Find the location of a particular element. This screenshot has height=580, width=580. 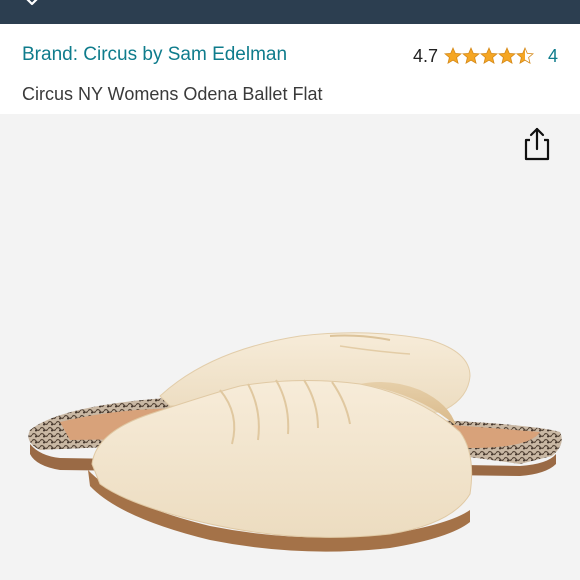

chevron-down-icon is located at coordinates (32, 4).